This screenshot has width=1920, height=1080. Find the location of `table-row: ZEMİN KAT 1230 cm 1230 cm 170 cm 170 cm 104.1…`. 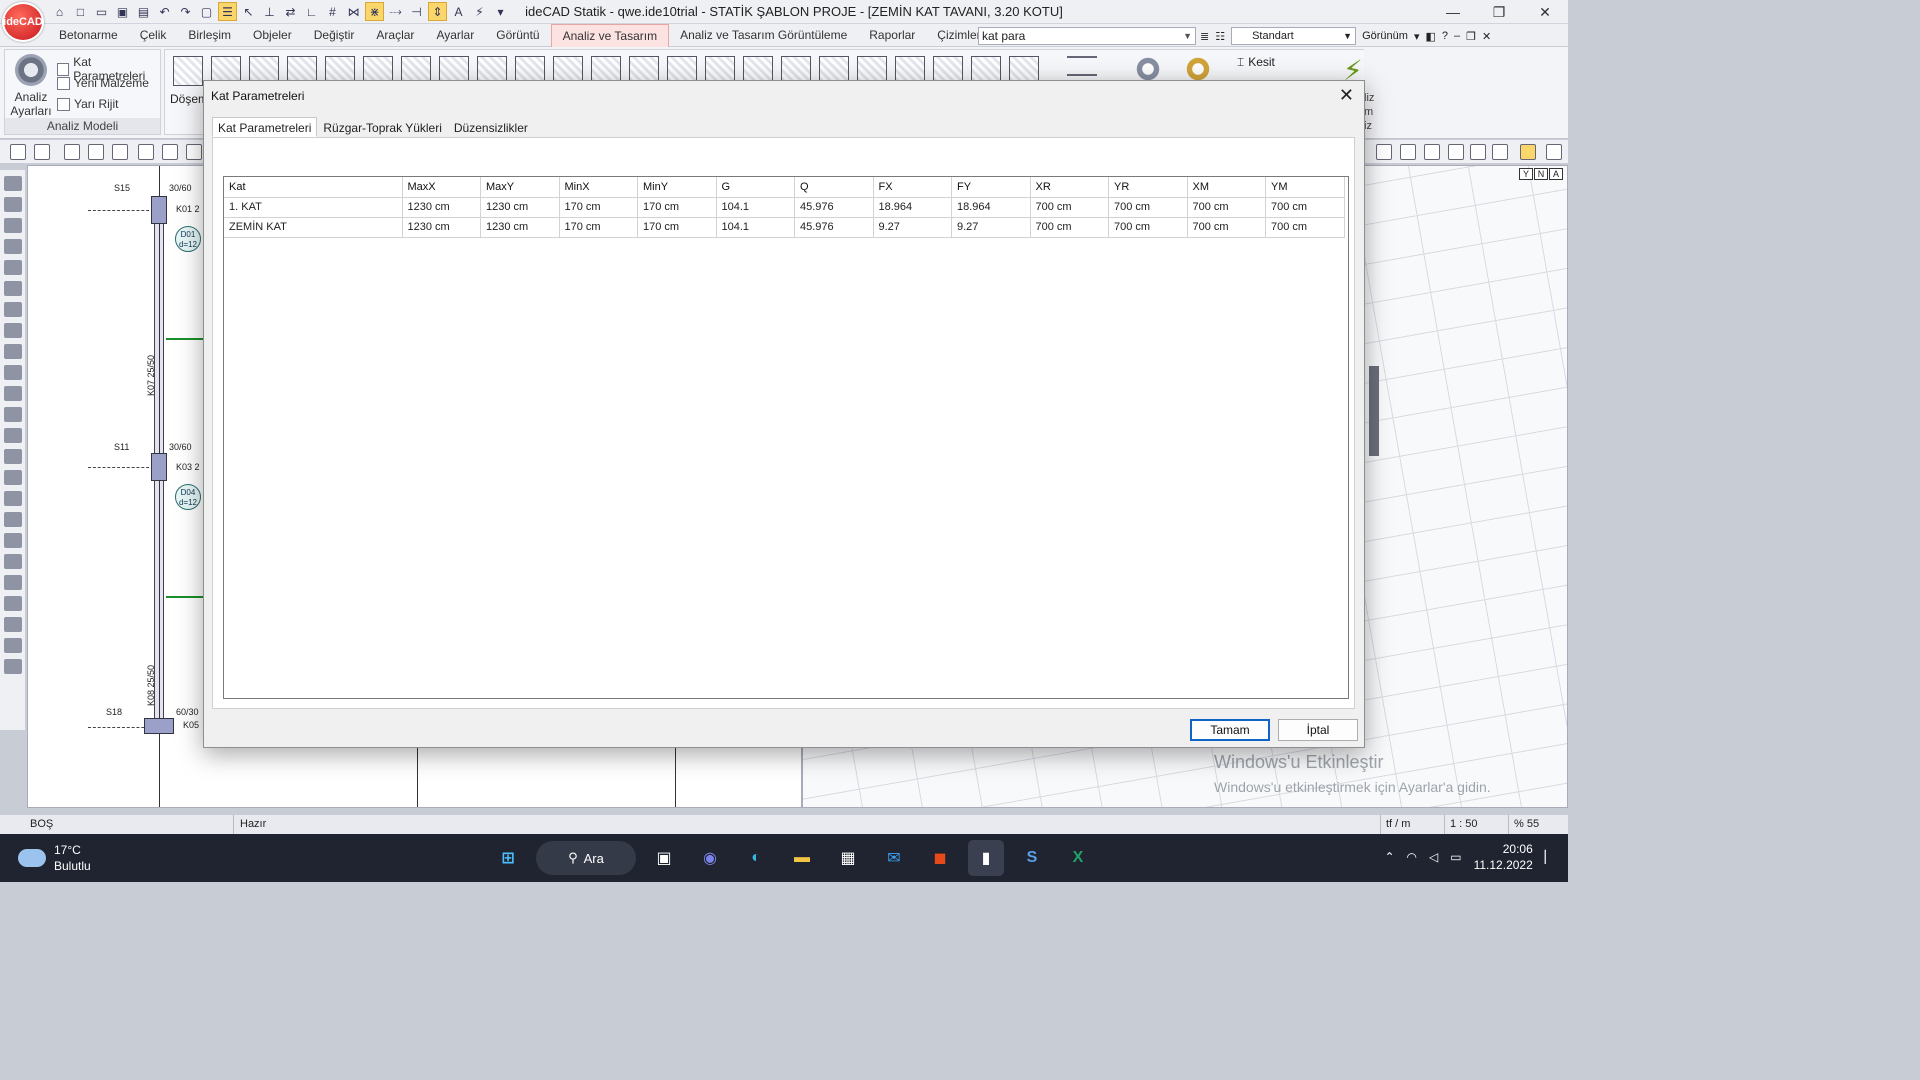

table-row: ZEMİN KAT 1230 cm 1230 cm 170 cm 170 cm 104.1… is located at coordinates (784, 227).